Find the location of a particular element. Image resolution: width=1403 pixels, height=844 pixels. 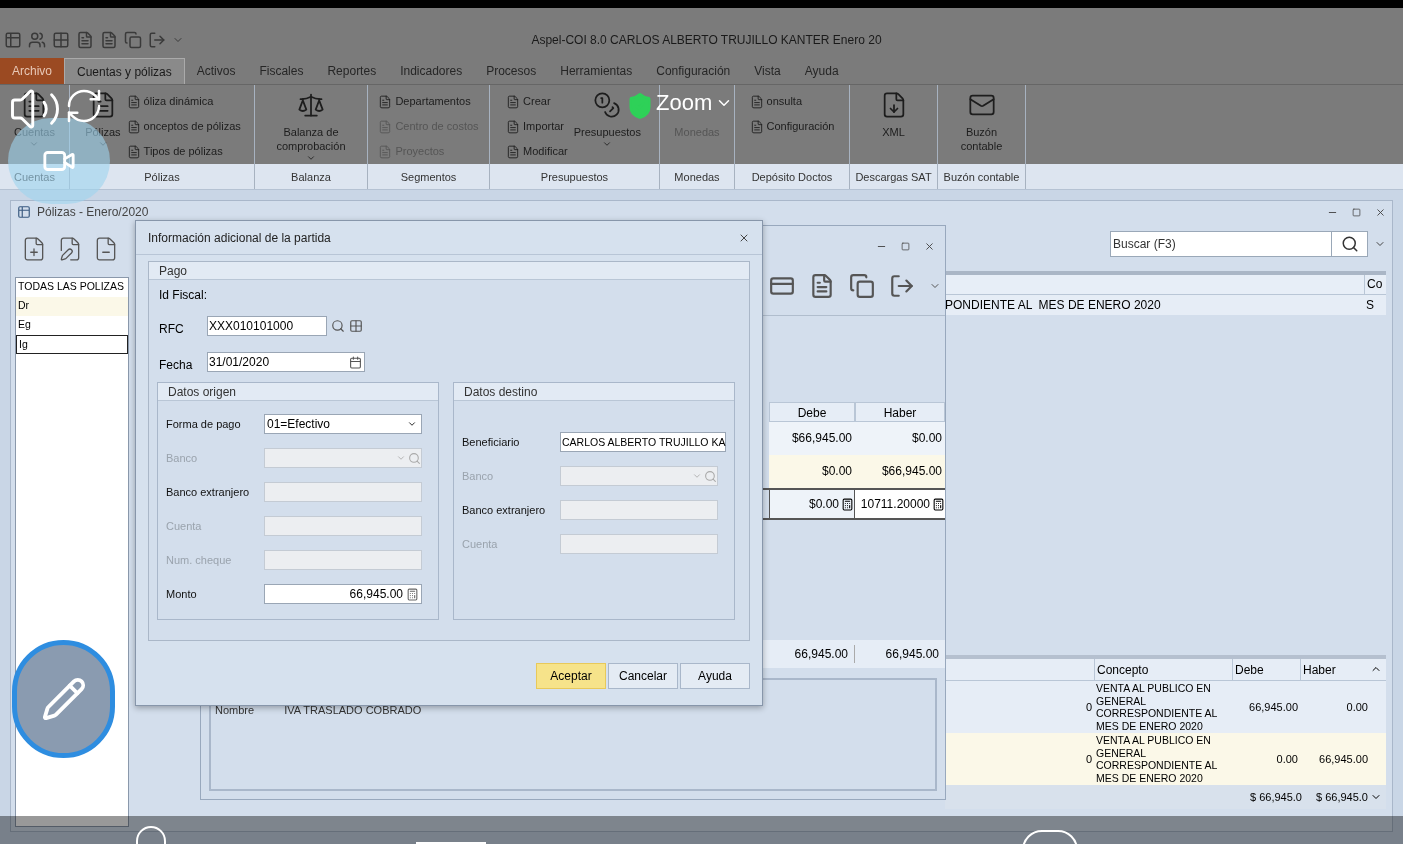

search-field: Buscar (F3) is located at coordinates (1221, 244).